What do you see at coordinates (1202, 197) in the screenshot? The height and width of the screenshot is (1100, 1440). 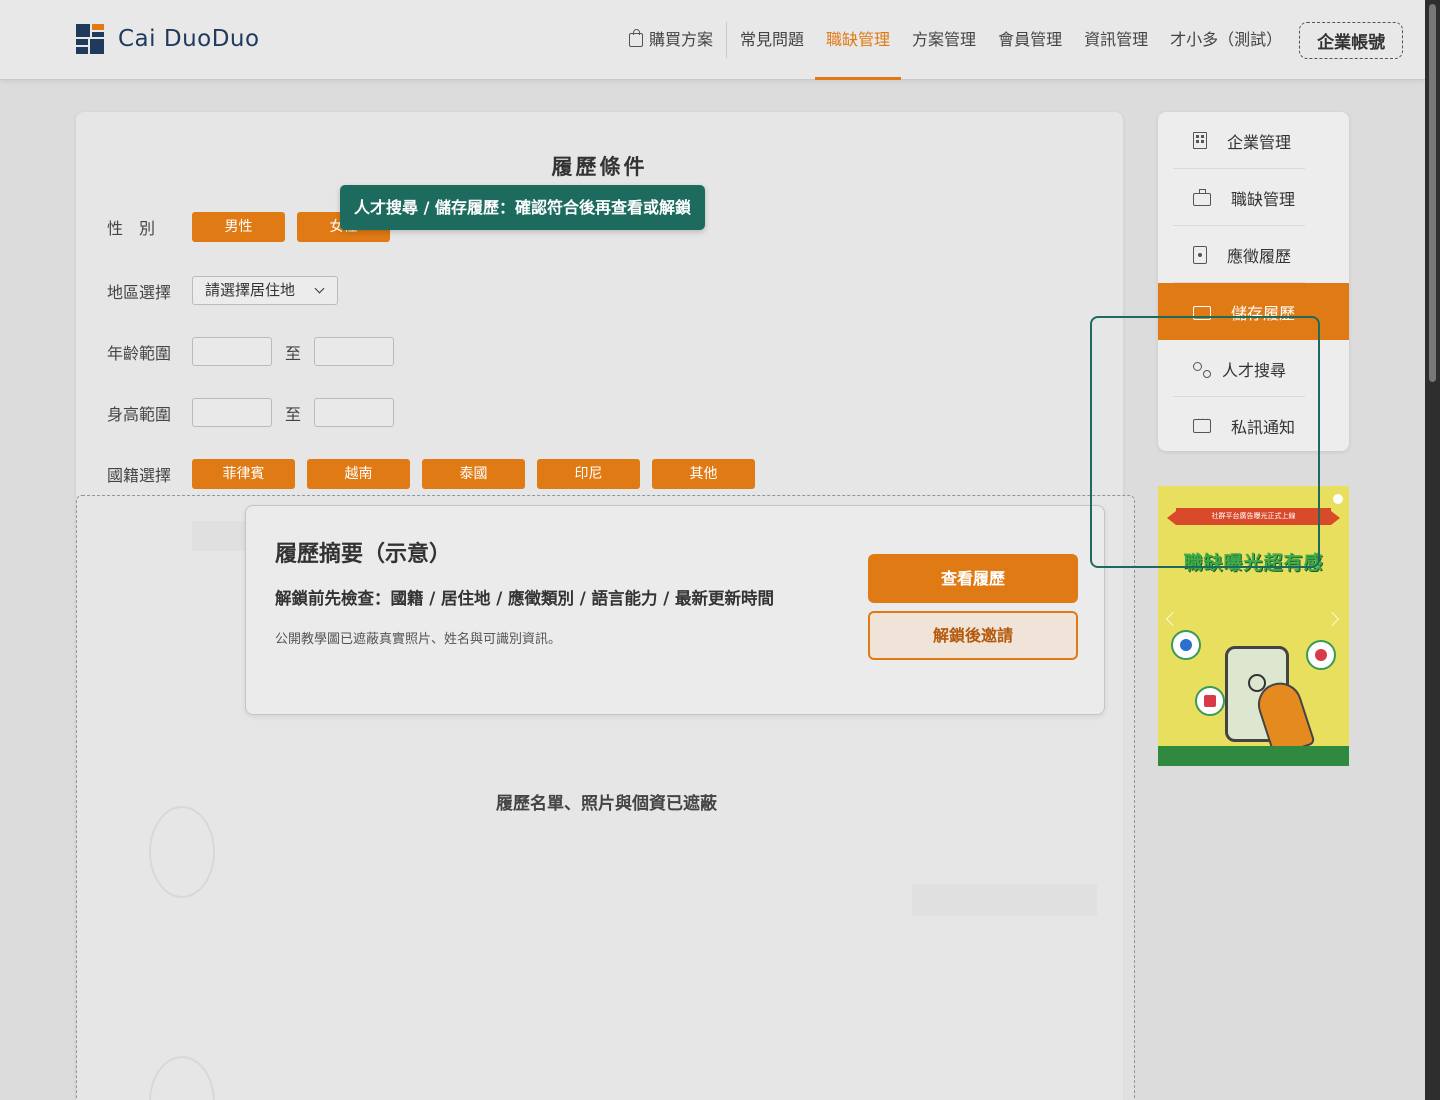 I see `briefcase-icon` at bounding box center [1202, 197].